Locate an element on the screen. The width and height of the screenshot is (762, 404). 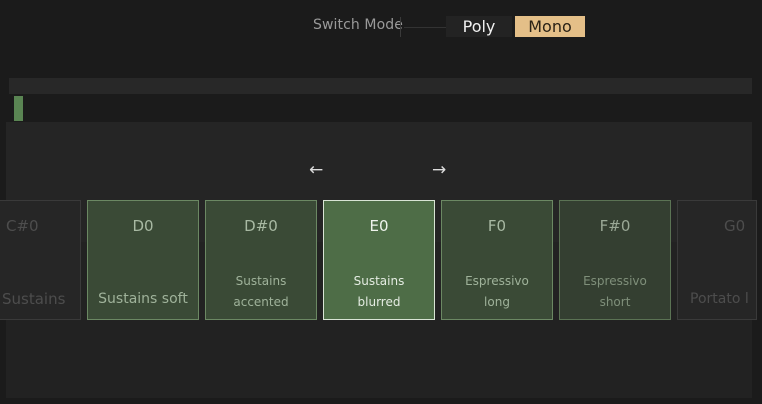
card-desc: Sustains blurred is located at coordinates (379, 292).